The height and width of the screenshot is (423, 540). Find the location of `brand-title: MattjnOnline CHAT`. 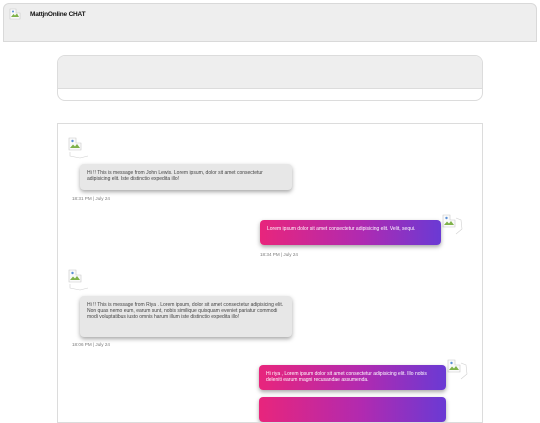

brand-title: MattjnOnline CHAT is located at coordinates (58, 14).